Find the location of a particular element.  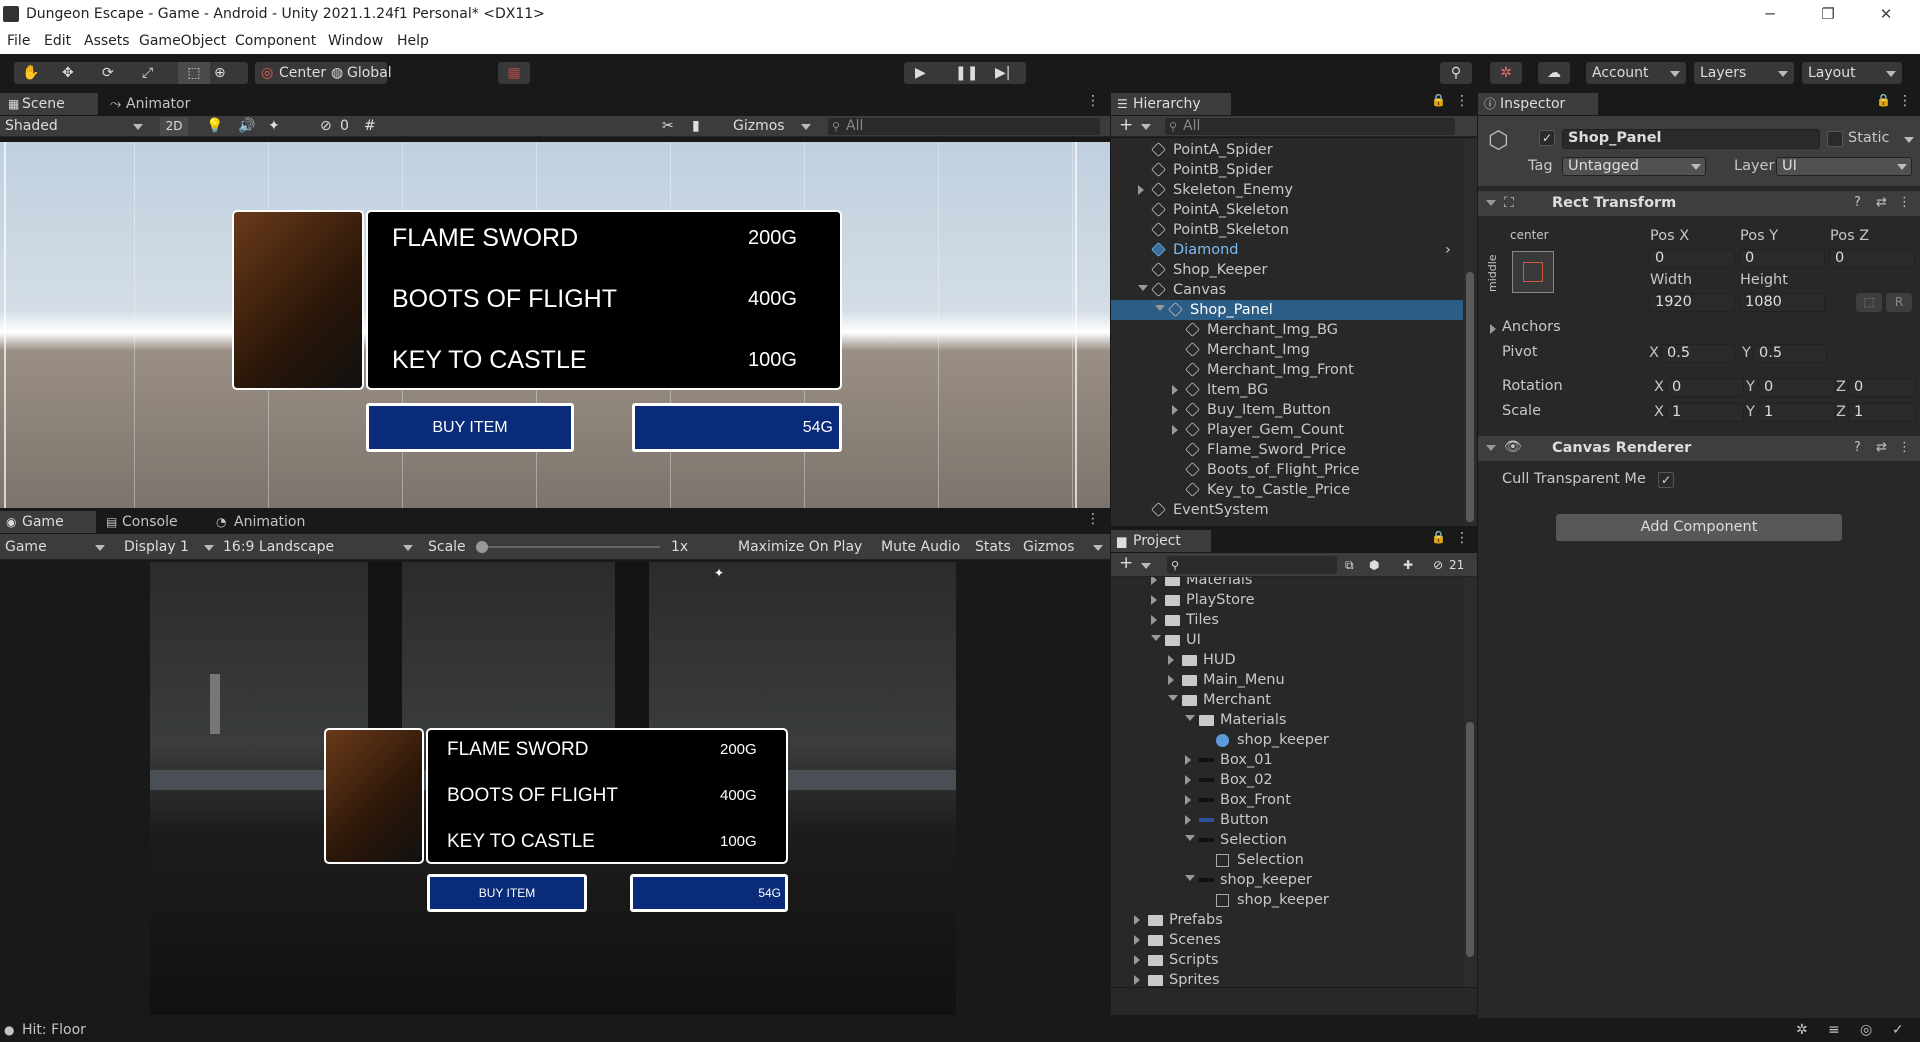

static-checkbox is located at coordinates (1835, 139).